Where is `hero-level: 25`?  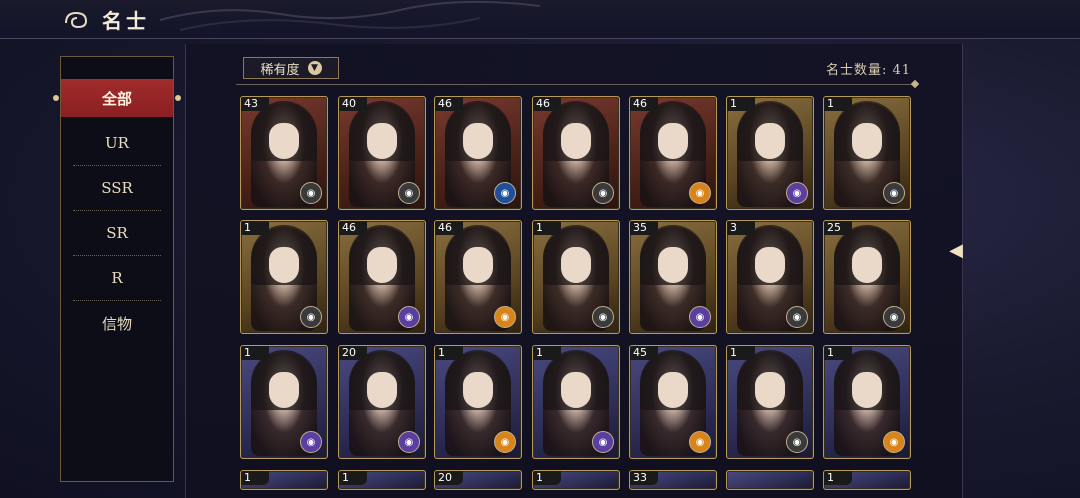 hero-level: 25 is located at coordinates (838, 228).